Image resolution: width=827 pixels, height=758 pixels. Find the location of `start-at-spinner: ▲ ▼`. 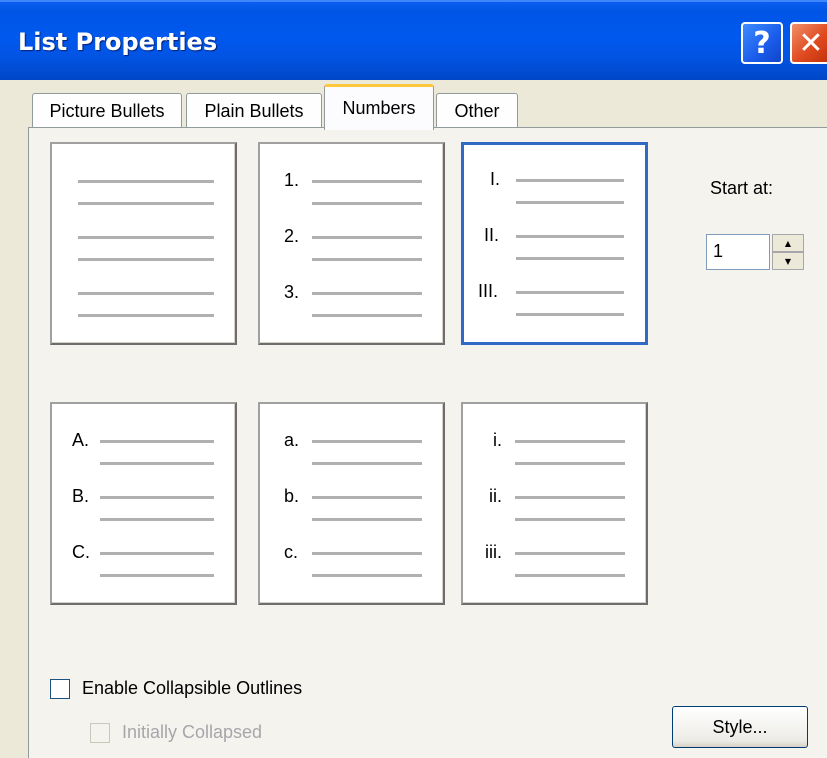

start-at-spinner: ▲ ▼ is located at coordinates (788, 252).